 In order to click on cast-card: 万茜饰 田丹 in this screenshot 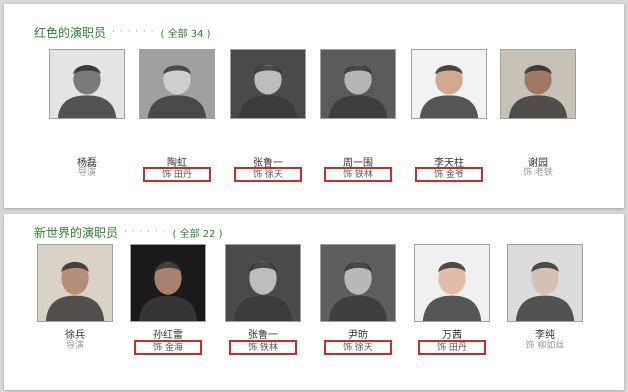, I will do `click(459, 318)`.